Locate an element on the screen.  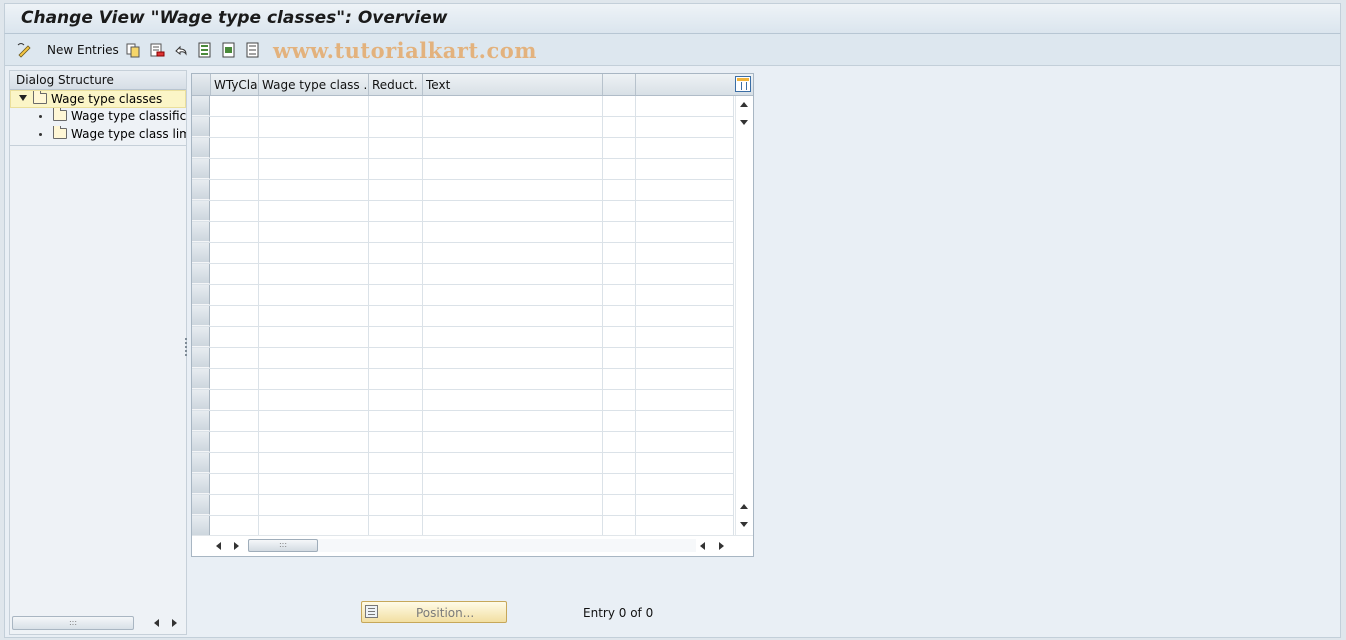
tree-item-wage-type-class-limit: Wage type class limit is located at coordinates (98, 135).